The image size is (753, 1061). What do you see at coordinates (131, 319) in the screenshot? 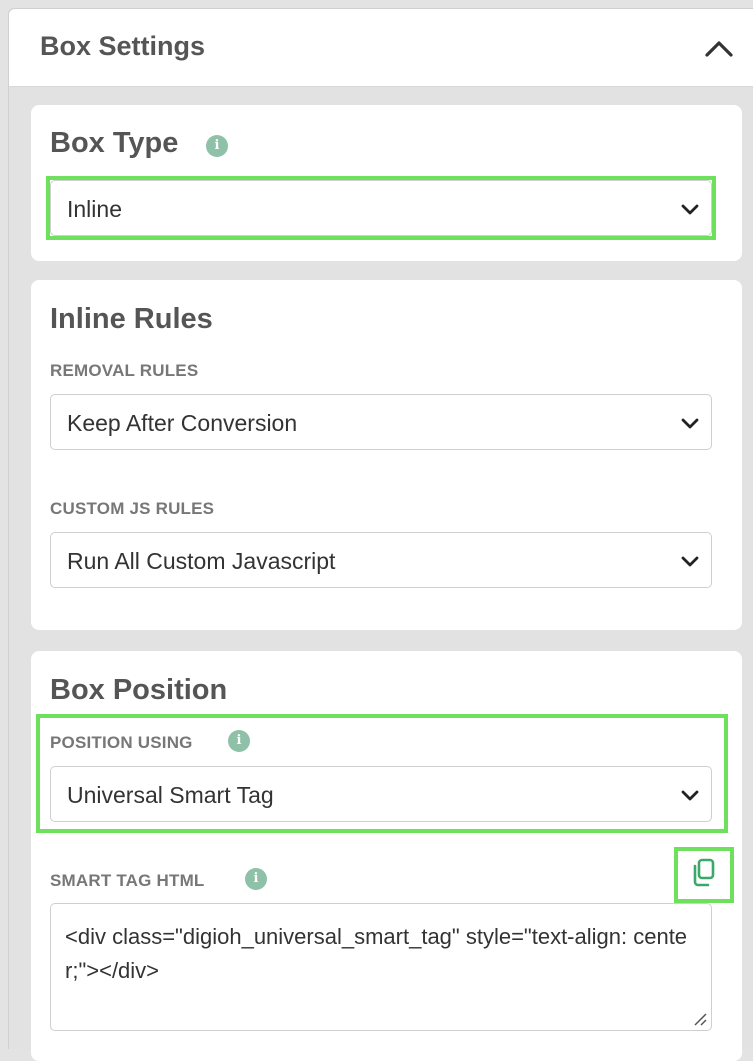
I see `inline-rules-title: Inline Rules` at bounding box center [131, 319].